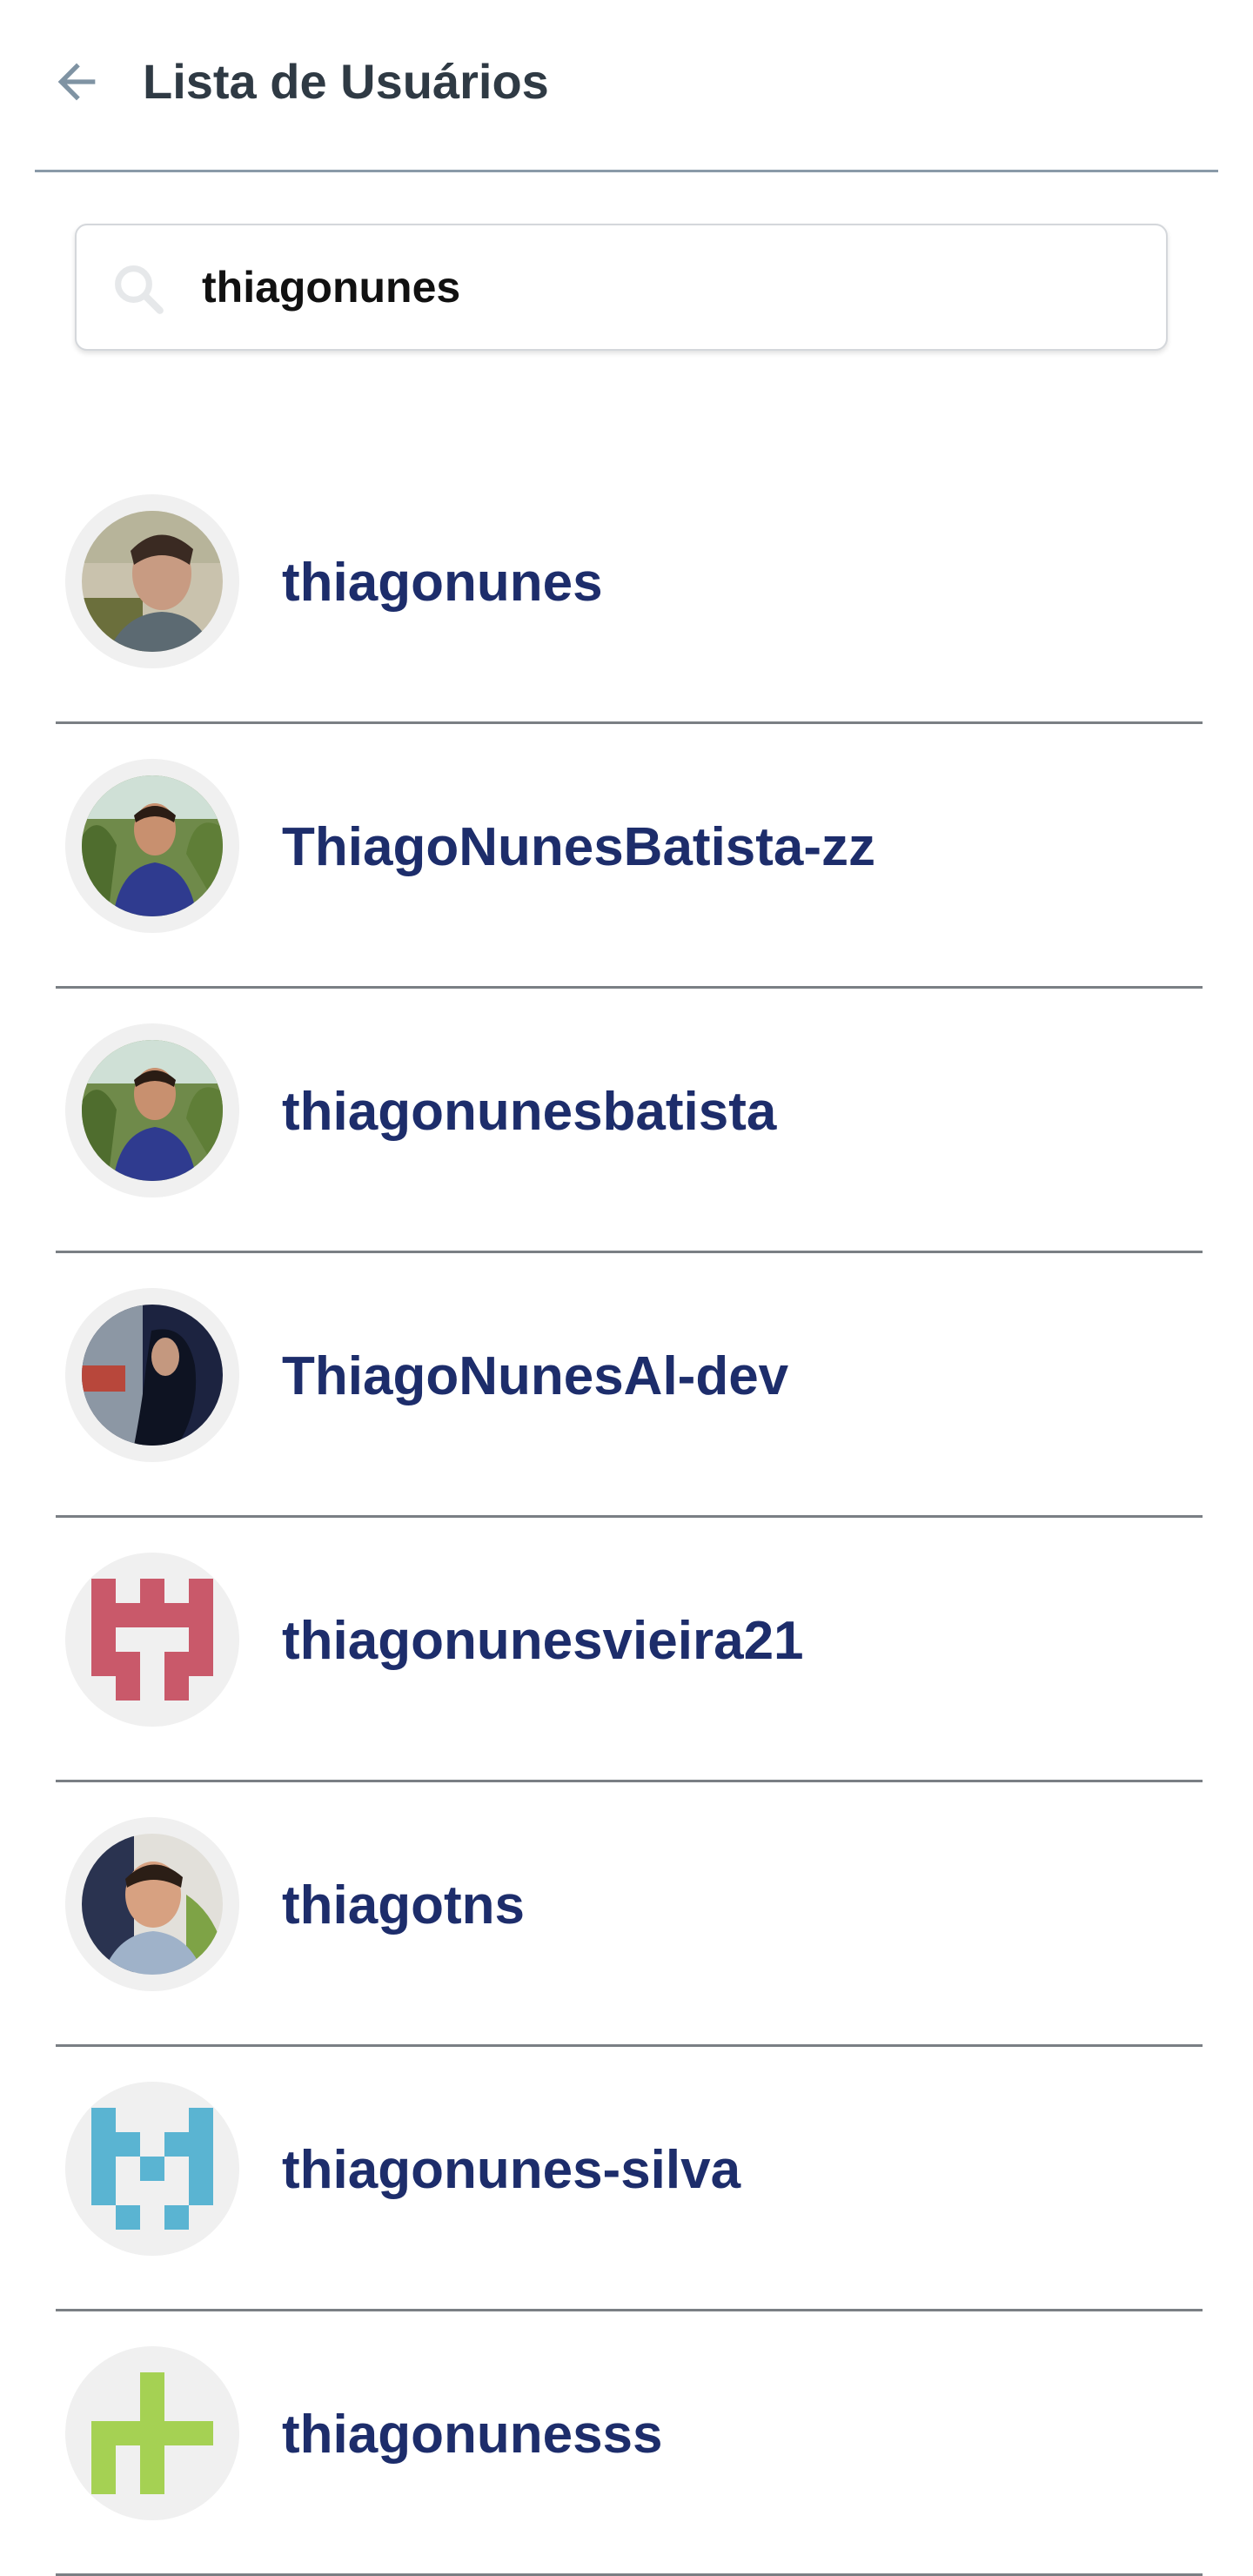 The width and height of the screenshot is (1253, 2576). I want to click on list-item: thiagonunesbatista, so click(629, 1121).